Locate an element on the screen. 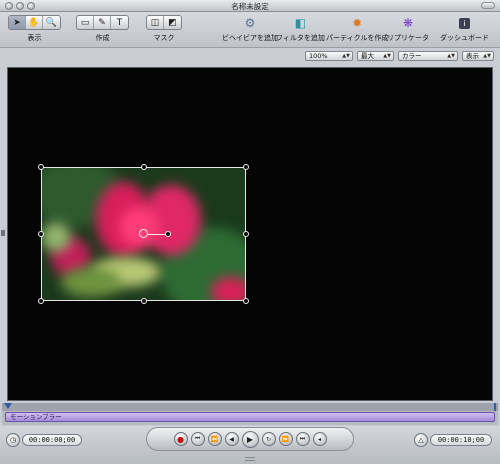 This screenshot has height=464, width=500. resolution-value: 最大 is located at coordinates (367, 56).